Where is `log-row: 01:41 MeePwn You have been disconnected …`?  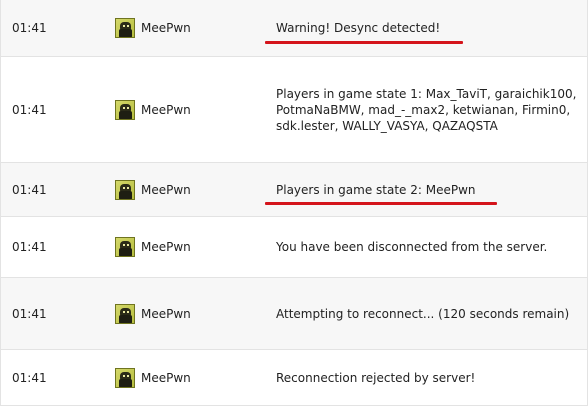 log-row: 01:41 MeePwn You have been disconnected … is located at coordinates (294, 247).